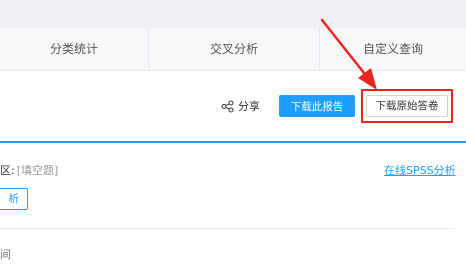 Image resolution: width=466 pixels, height=266 pixels. Describe the element at coordinates (7, 170) in the screenshot. I see `question-title-text: 区:` at that location.